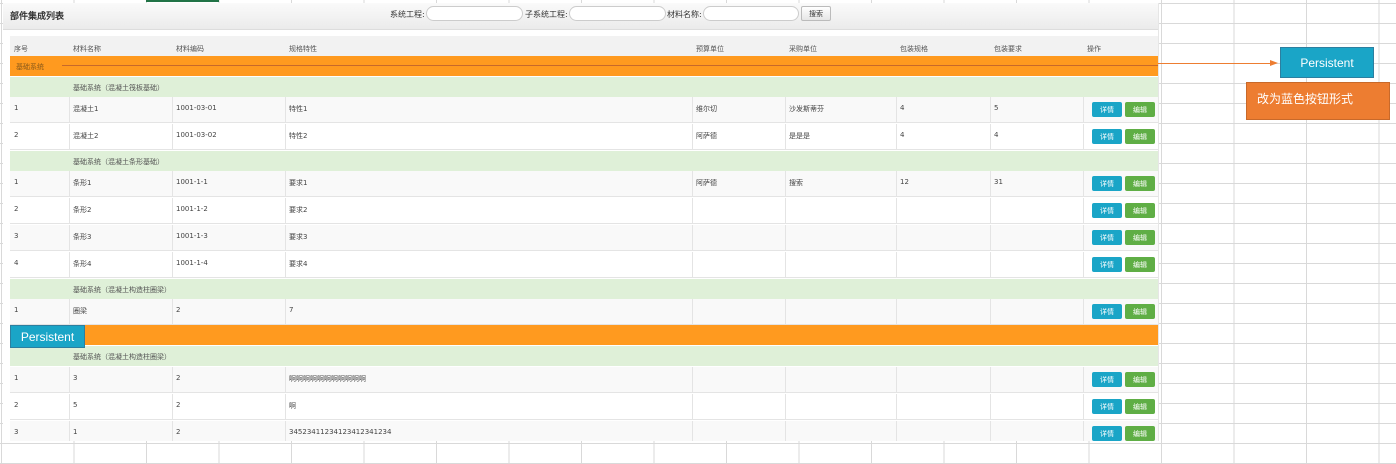 This screenshot has width=1396, height=464. I want to click on table-cell: 1001-1-3, so click(192, 236).